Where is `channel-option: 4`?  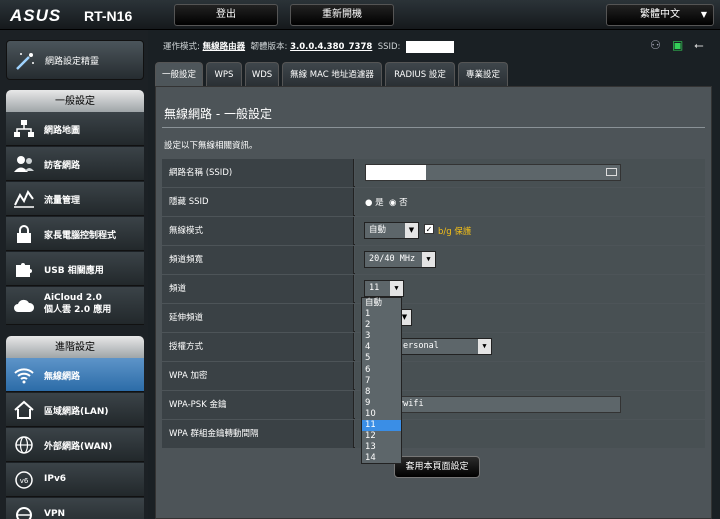 channel-option: 4 is located at coordinates (381, 347).